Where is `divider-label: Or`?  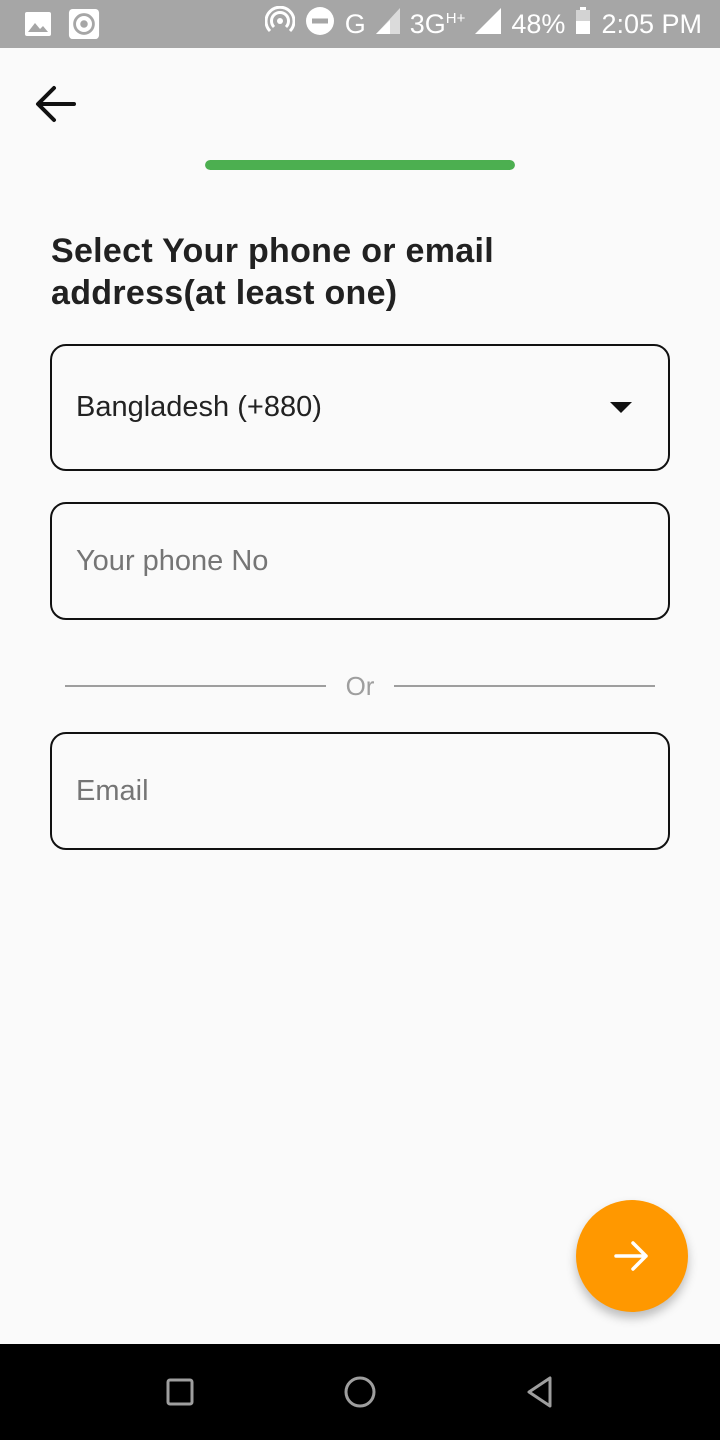
divider-label: Or is located at coordinates (360, 685).